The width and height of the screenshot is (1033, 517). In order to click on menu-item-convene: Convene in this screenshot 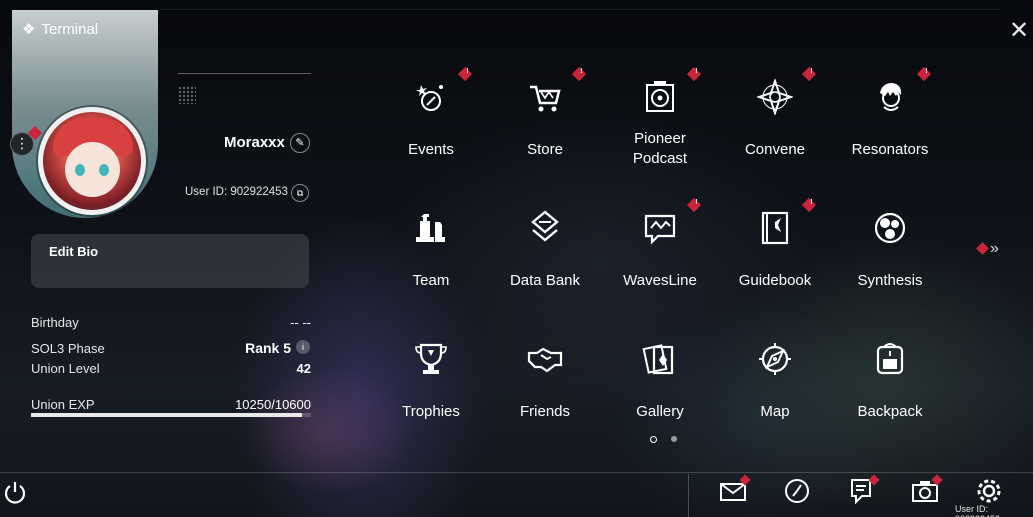, I will do `click(775, 125)`.